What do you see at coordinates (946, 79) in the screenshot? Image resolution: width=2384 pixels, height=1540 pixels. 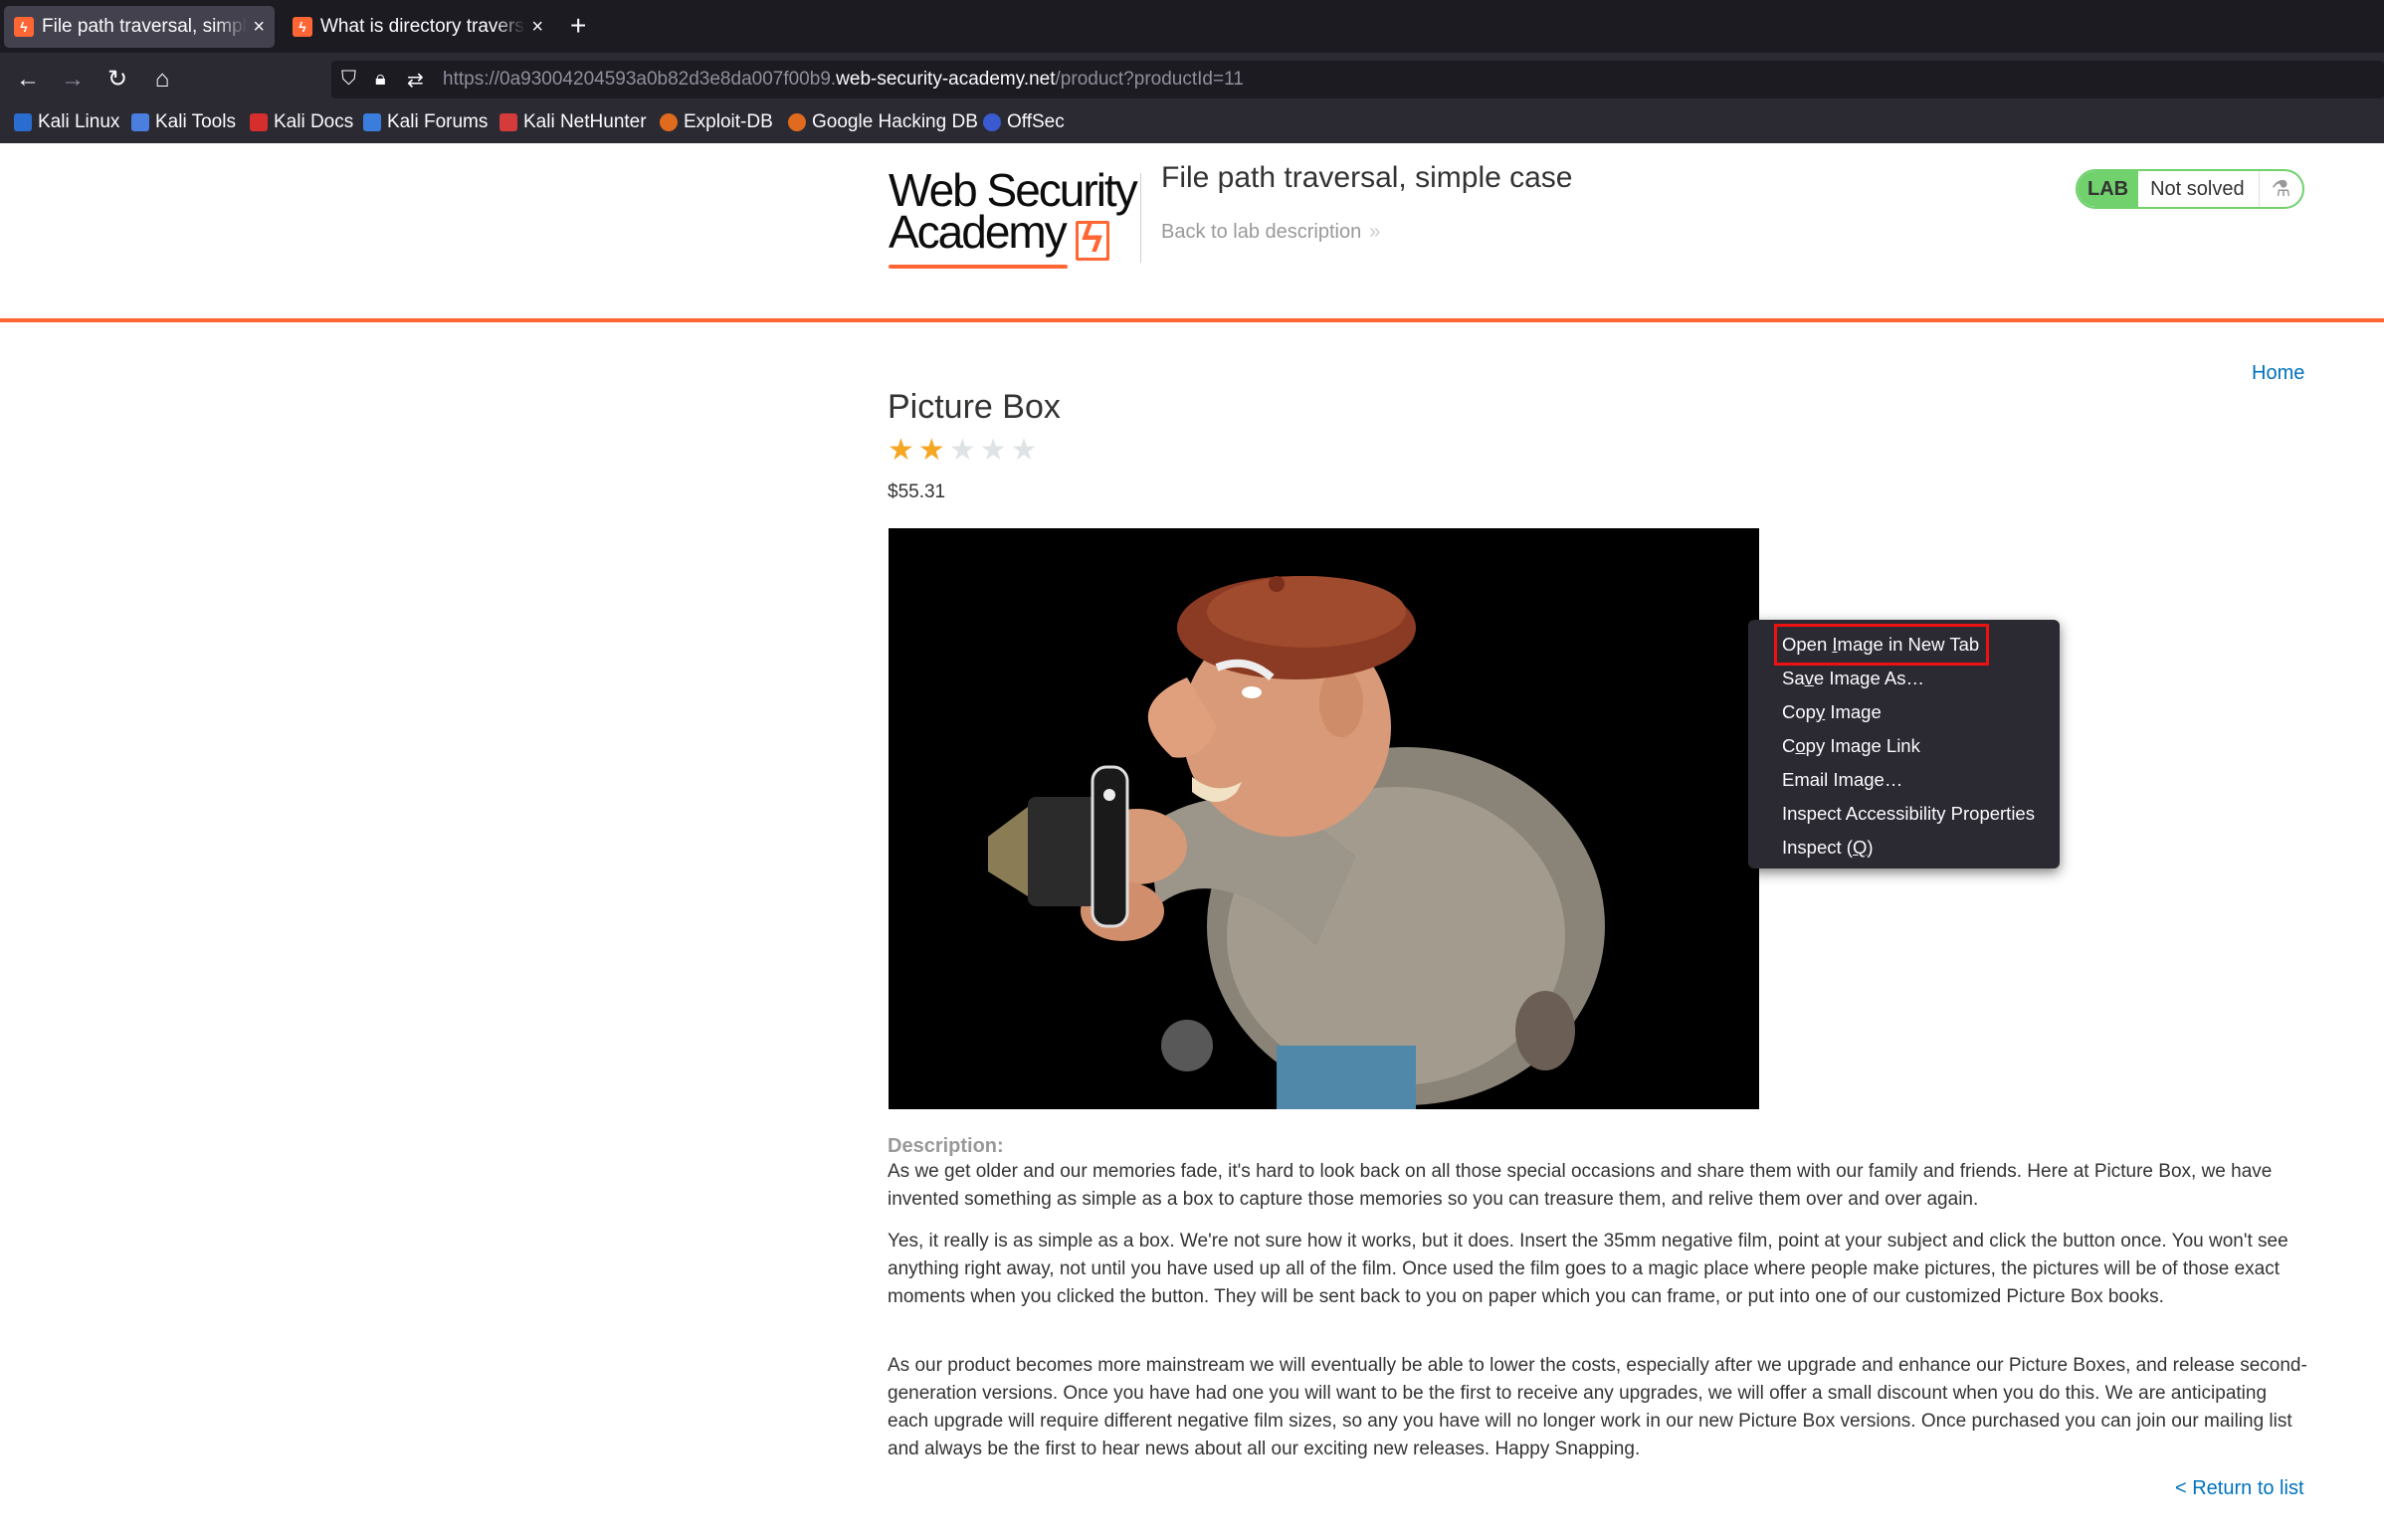 I see `url-host: web-security-academy.net` at bounding box center [946, 79].